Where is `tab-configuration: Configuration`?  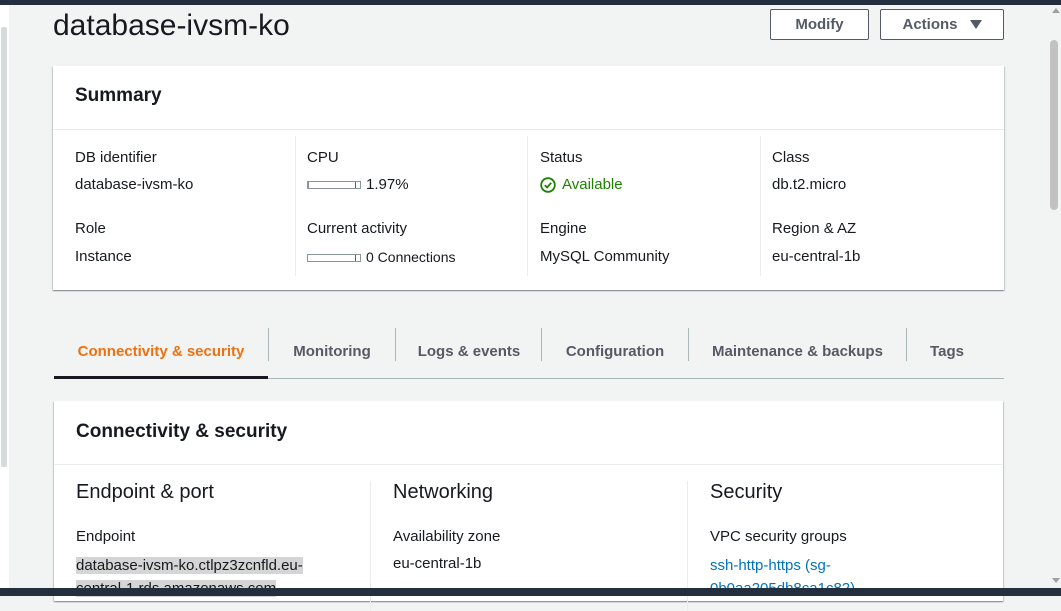 tab-configuration: Configuration is located at coordinates (615, 351).